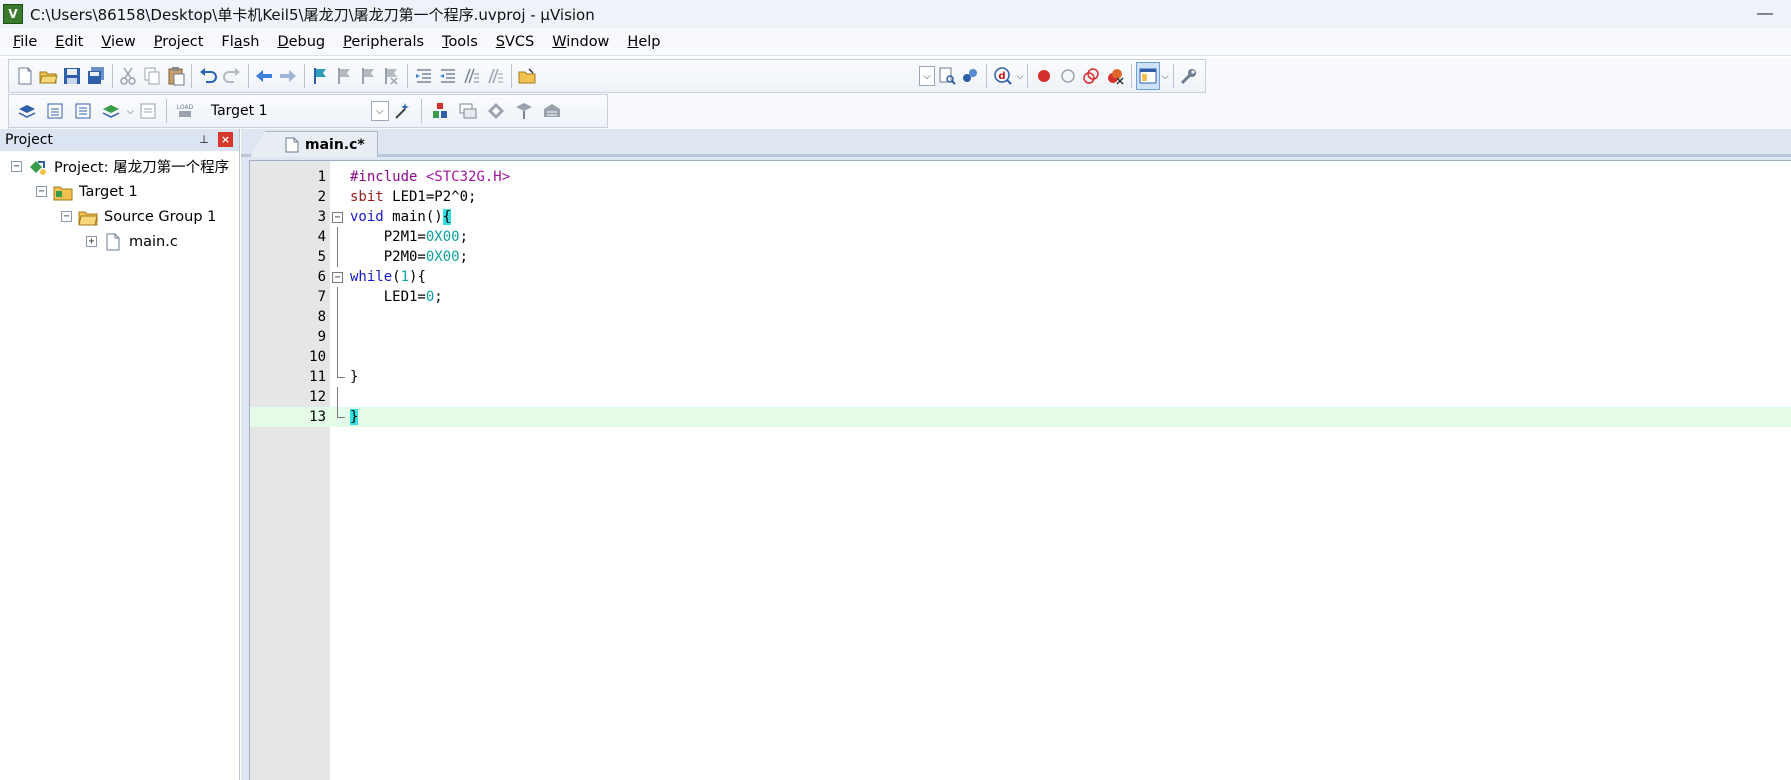  What do you see at coordinates (392, 76) in the screenshot?
I see `bookmark-clear-icon` at bounding box center [392, 76].